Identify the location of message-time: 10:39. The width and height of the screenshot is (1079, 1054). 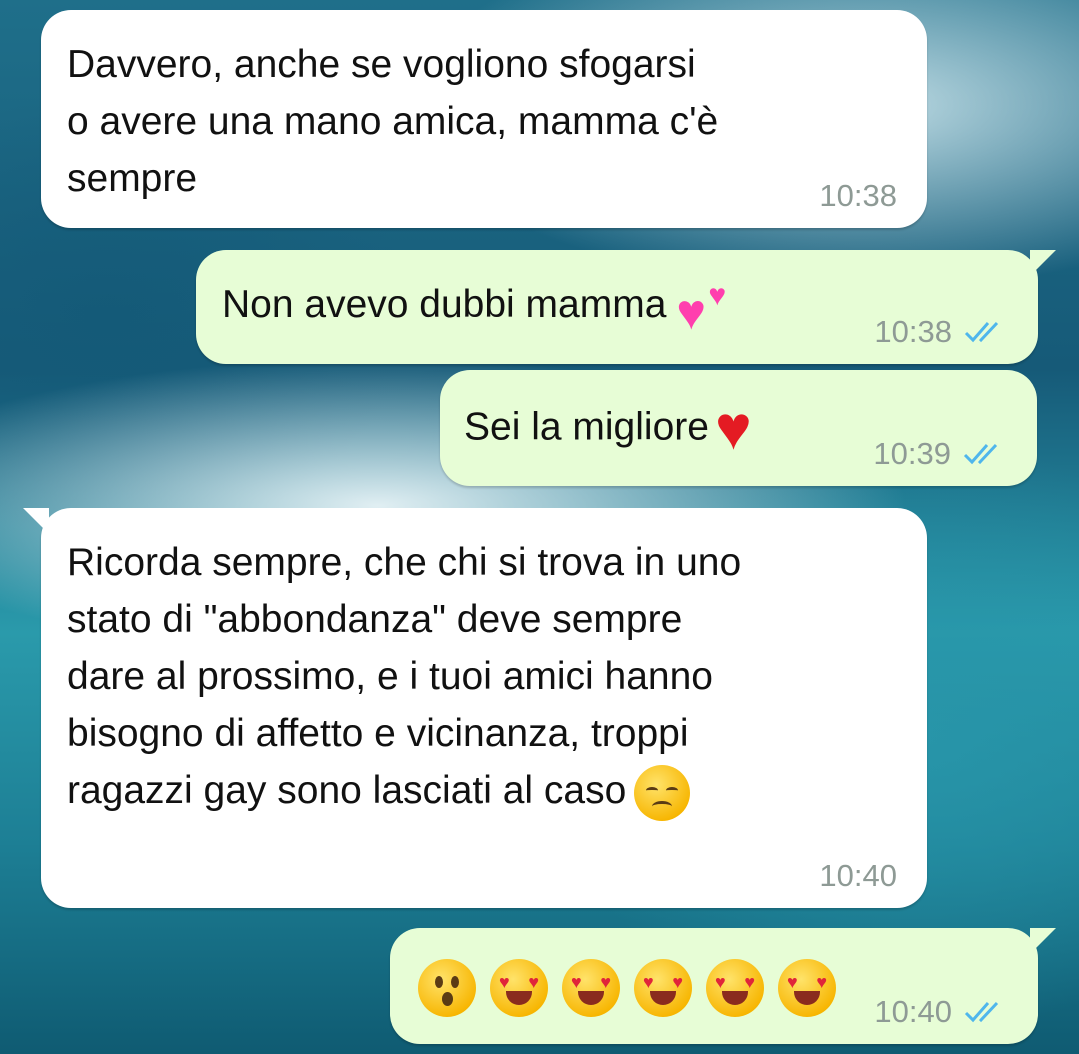
(912, 453).